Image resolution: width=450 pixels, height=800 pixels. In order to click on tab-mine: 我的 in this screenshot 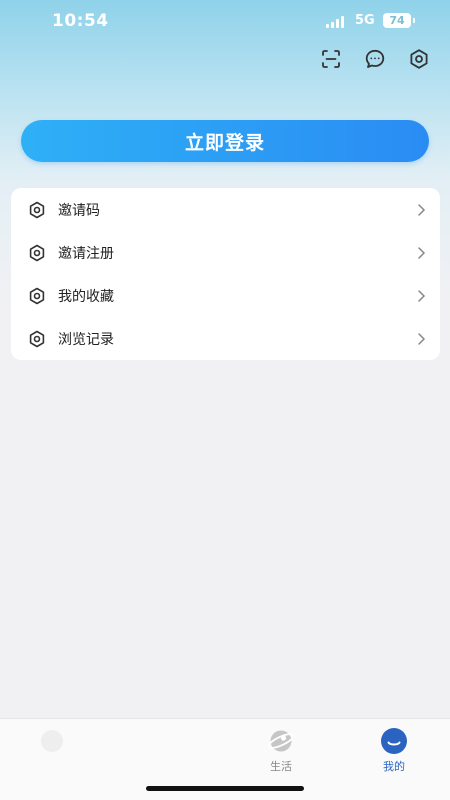, I will do `click(394, 751)`.